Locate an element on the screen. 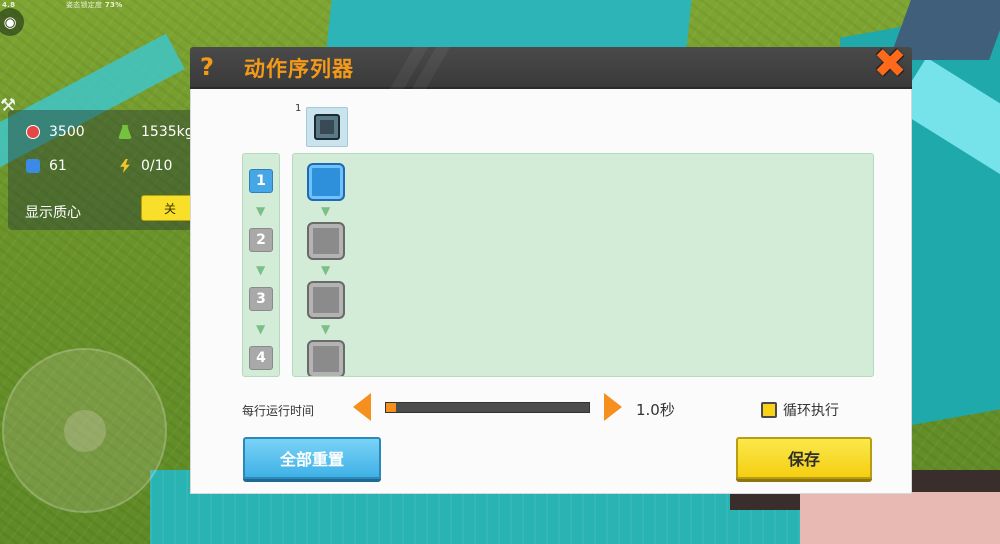 The width and height of the screenshot is (1000, 544). lock-status-percent: 73% is located at coordinates (113, 5).